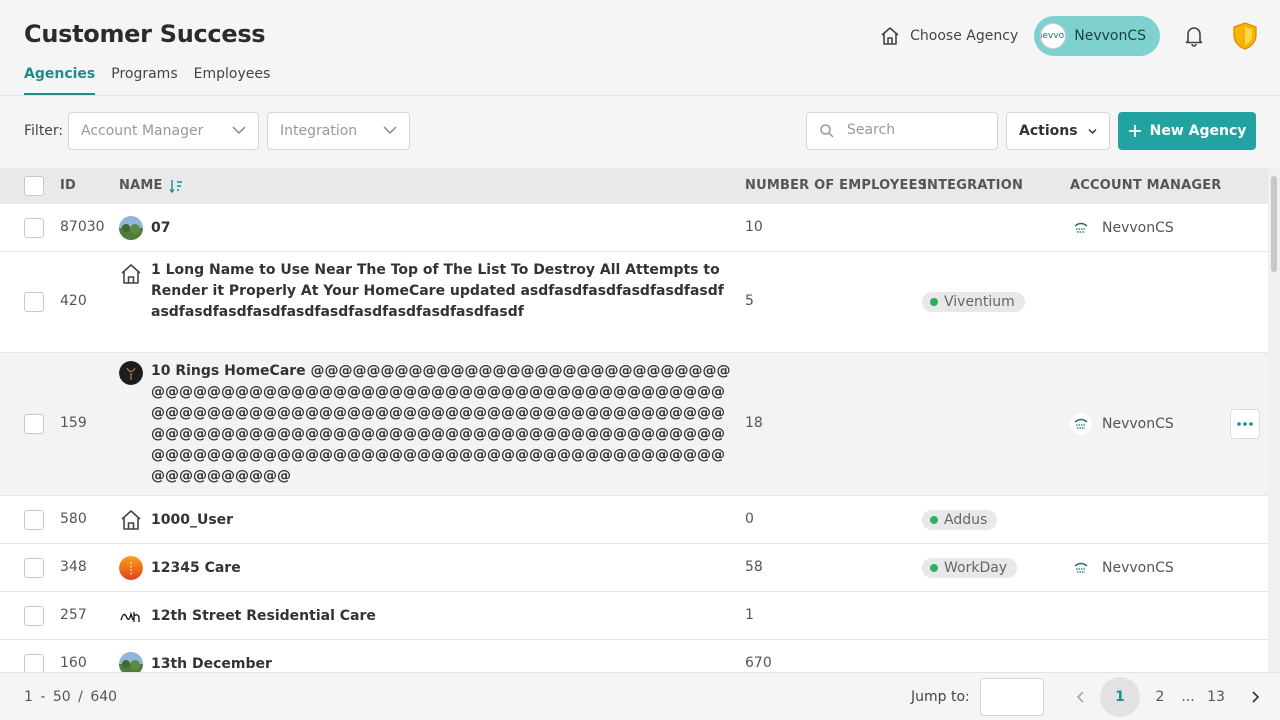 The height and width of the screenshot is (720, 1280). I want to click on nevvon-logo-icon, so click(1081, 424).